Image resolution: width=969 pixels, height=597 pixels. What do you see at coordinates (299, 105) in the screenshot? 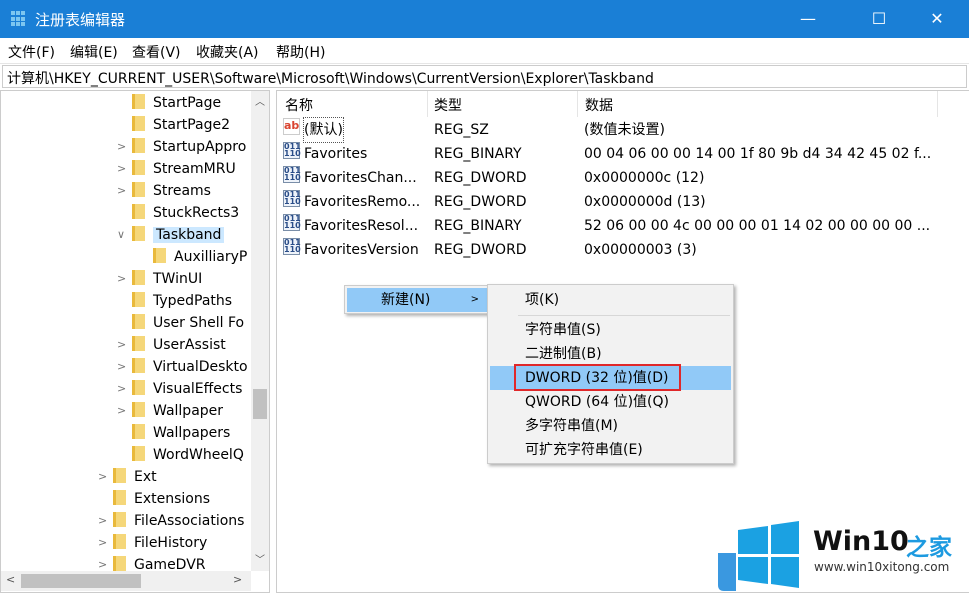
I see `column-header-name: 名称` at bounding box center [299, 105].